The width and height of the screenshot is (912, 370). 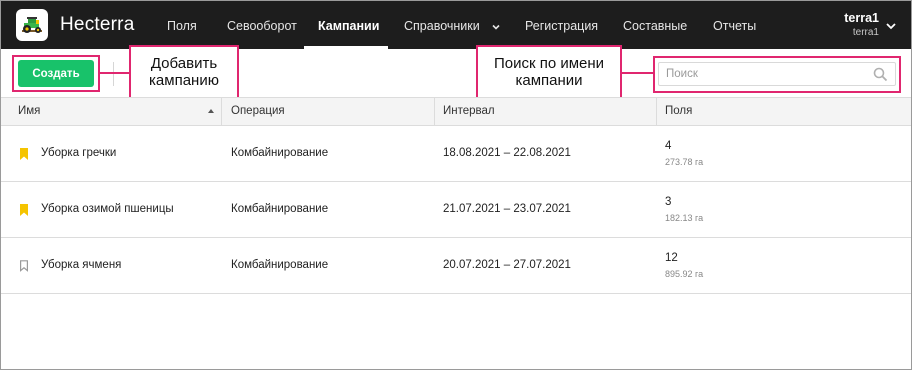 What do you see at coordinates (107, 209) in the screenshot?
I see `campaign-name: Уборка озимой пшеницы` at bounding box center [107, 209].